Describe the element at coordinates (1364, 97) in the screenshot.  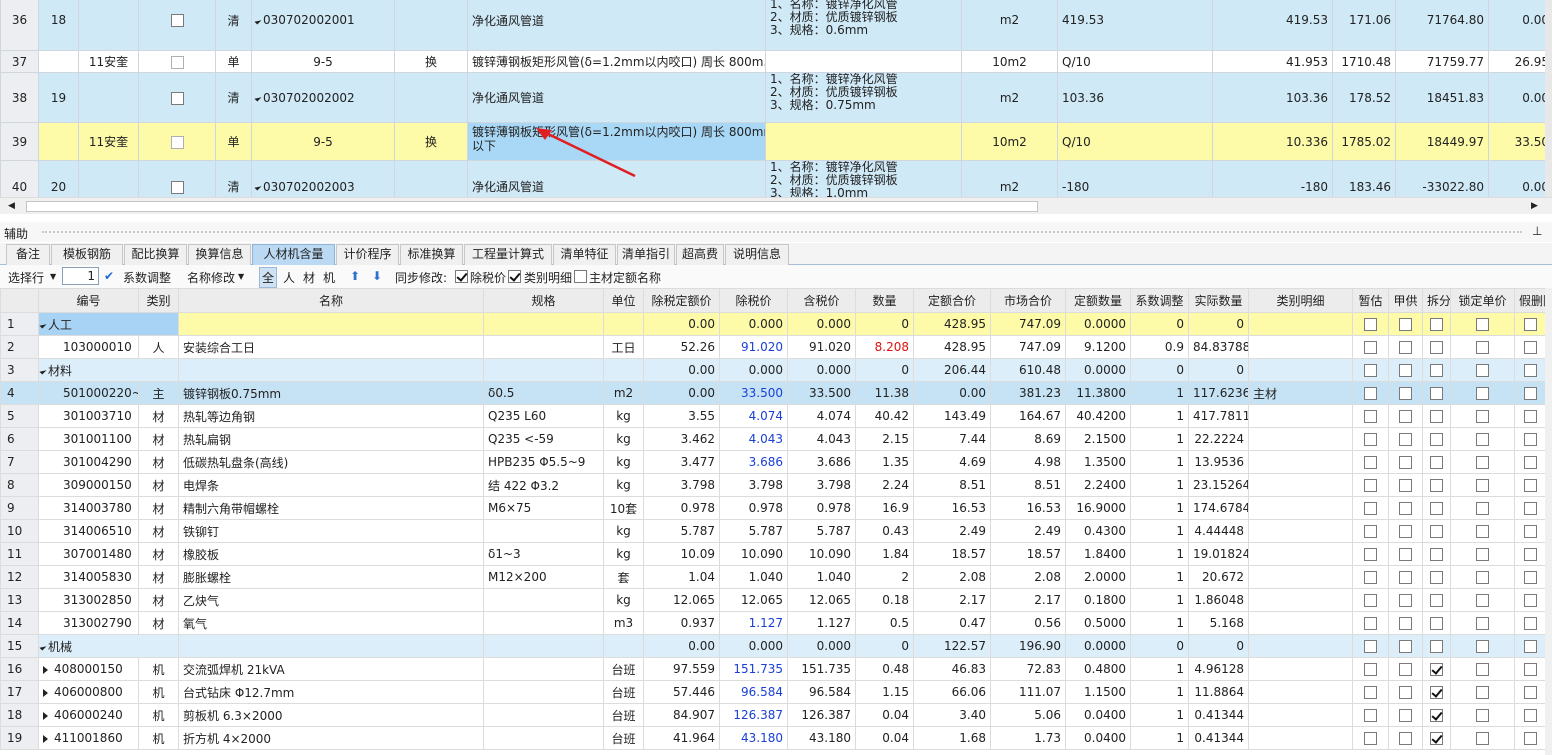
I see `unit-price: 178.52` at that location.